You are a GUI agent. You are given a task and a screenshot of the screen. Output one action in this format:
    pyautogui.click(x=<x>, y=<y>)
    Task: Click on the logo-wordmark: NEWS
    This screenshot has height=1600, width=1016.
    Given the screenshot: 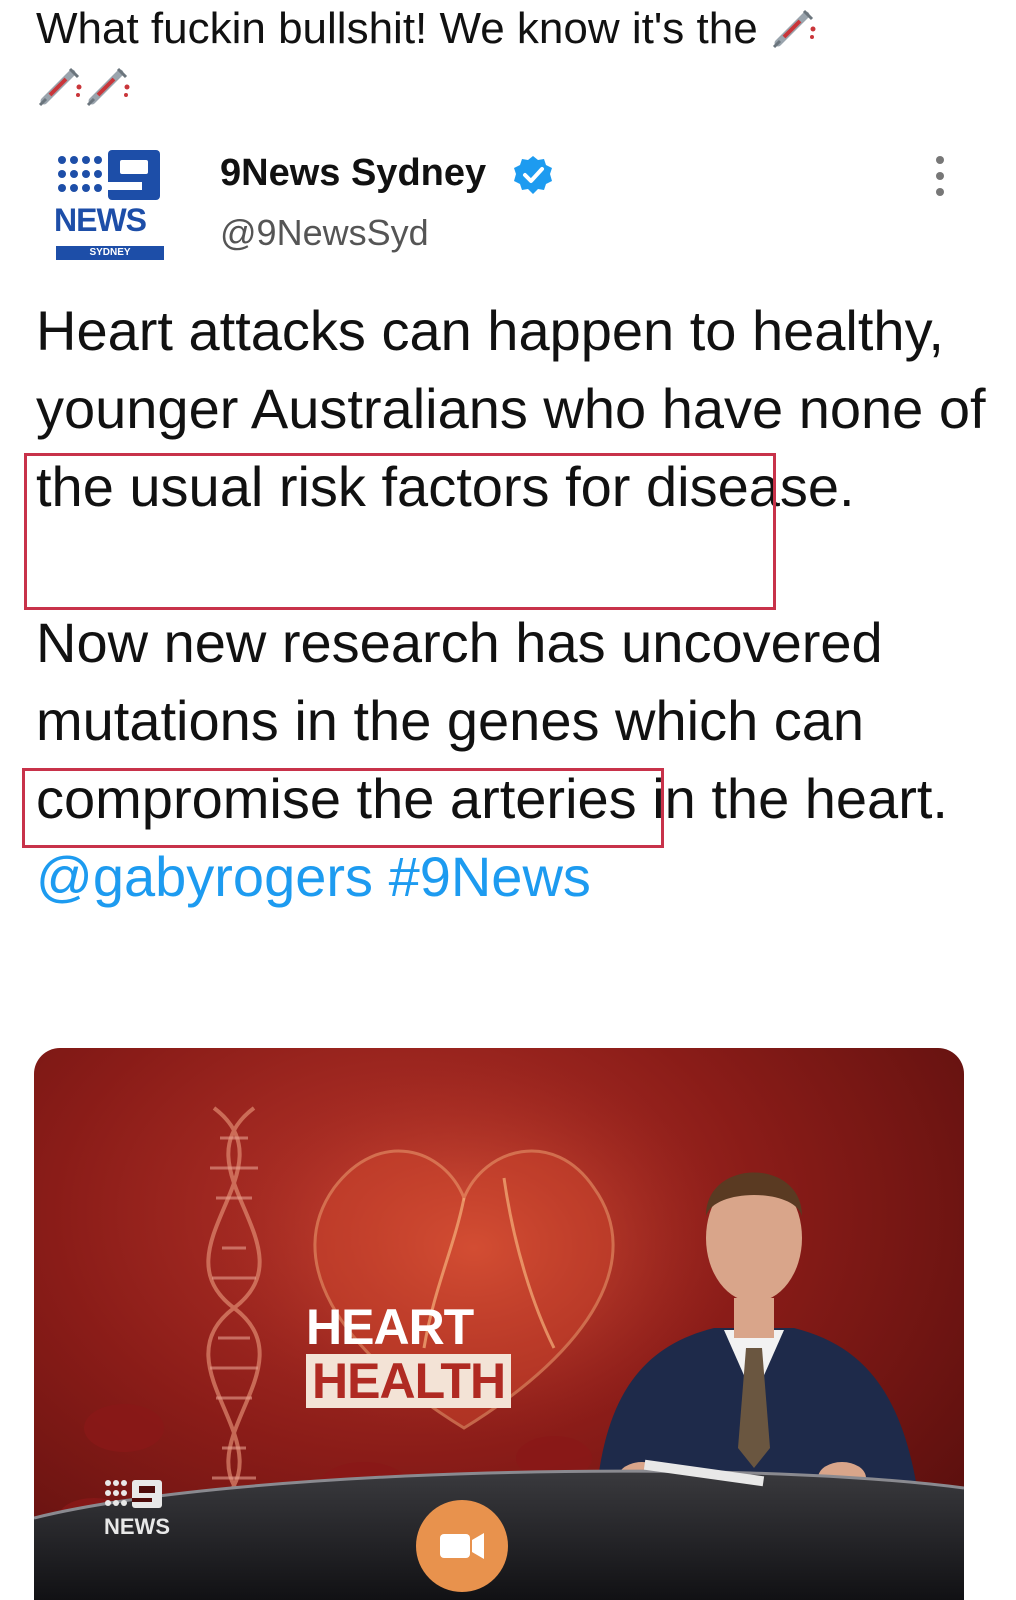 What is the action you would take?
    pyautogui.click(x=100, y=220)
    